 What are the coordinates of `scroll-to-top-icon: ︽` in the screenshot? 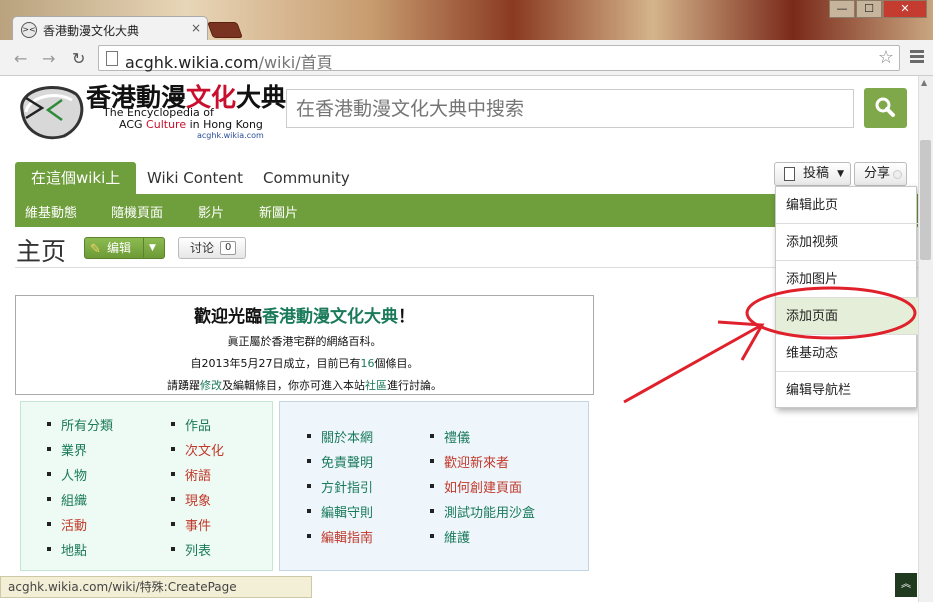 It's located at (906, 585).